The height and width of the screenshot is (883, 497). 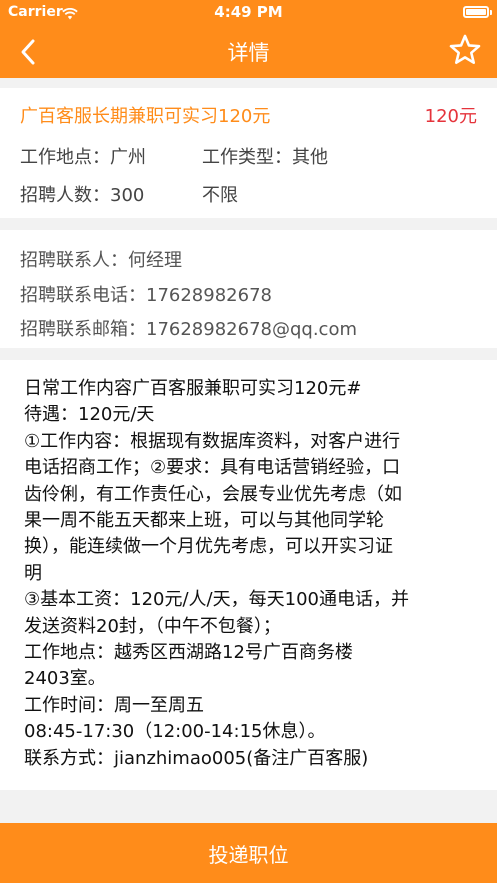 What do you see at coordinates (248, 853) in the screenshot?
I see `apply-button: 投递职位` at bounding box center [248, 853].